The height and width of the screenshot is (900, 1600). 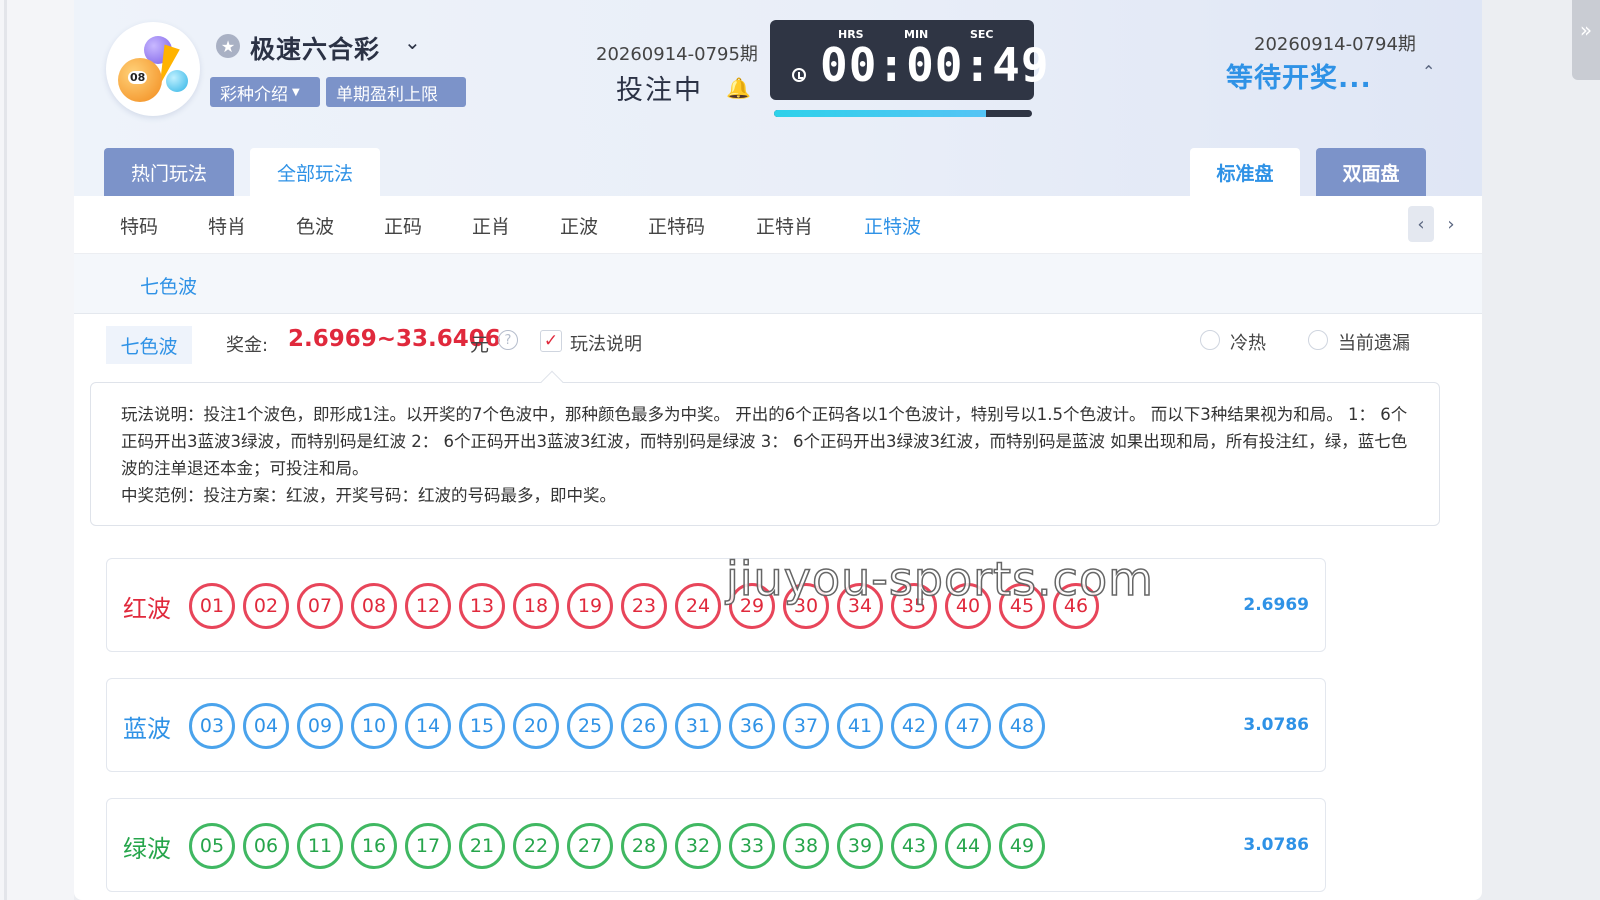 What do you see at coordinates (1318, 340) in the screenshot?
I see `radio-current-miss` at bounding box center [1318, 340].